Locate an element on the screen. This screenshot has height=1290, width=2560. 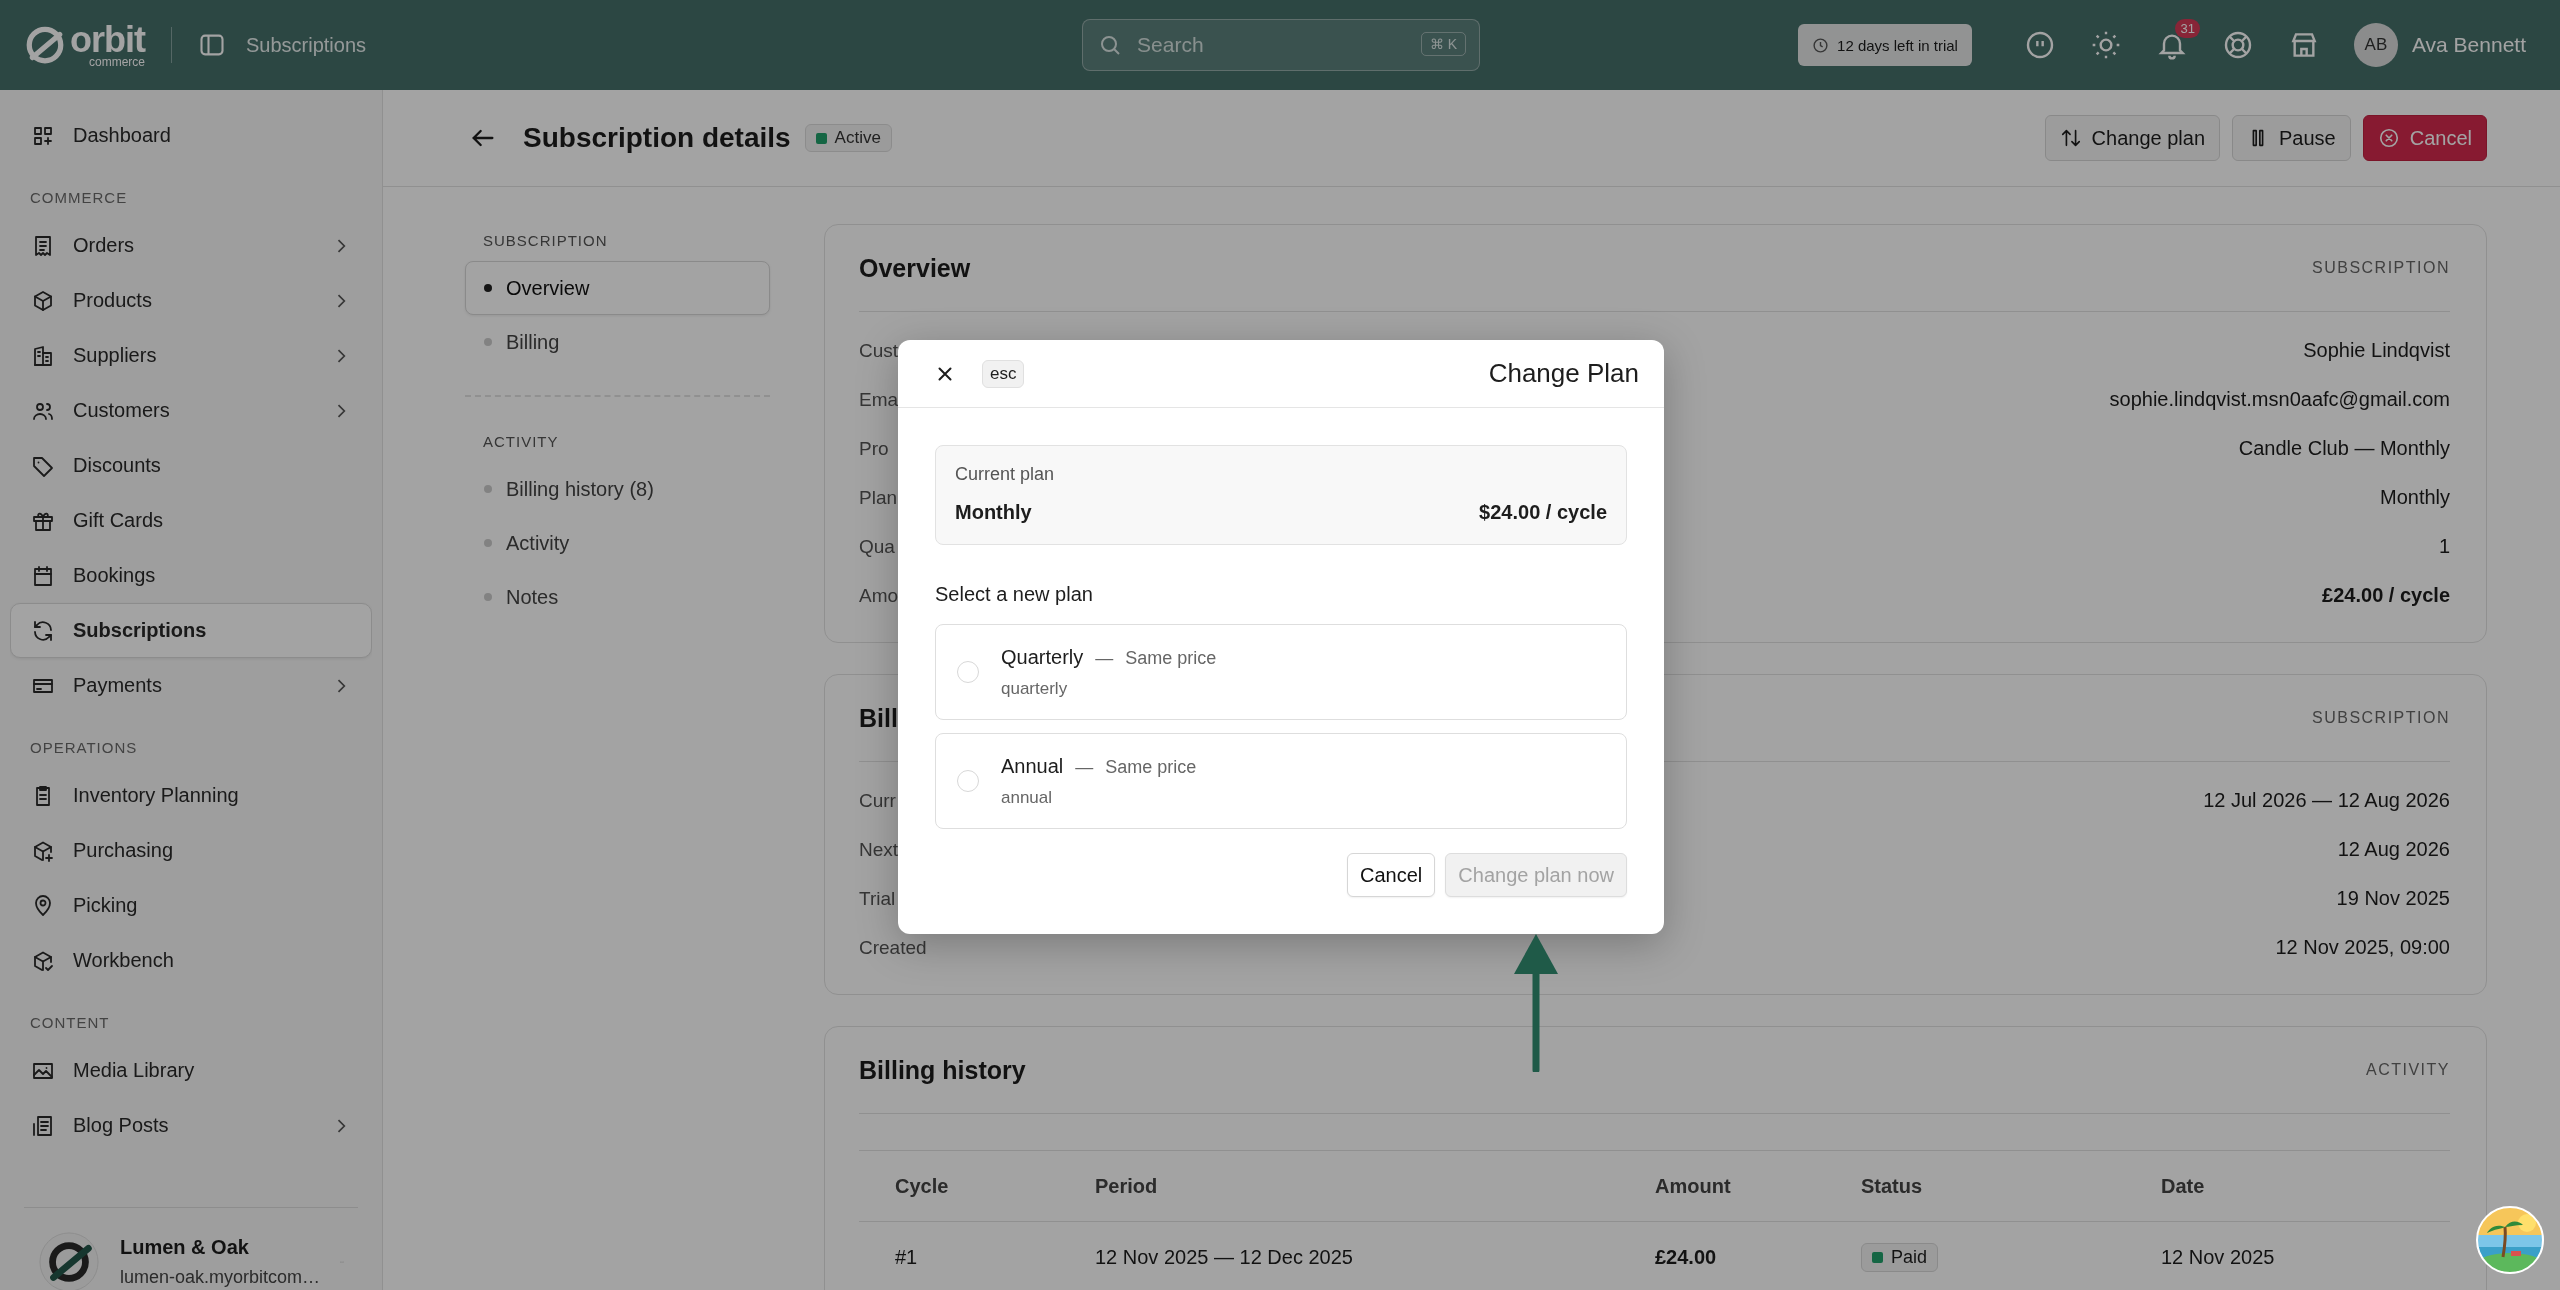
cube-icon is located at coordinates (43, 300).